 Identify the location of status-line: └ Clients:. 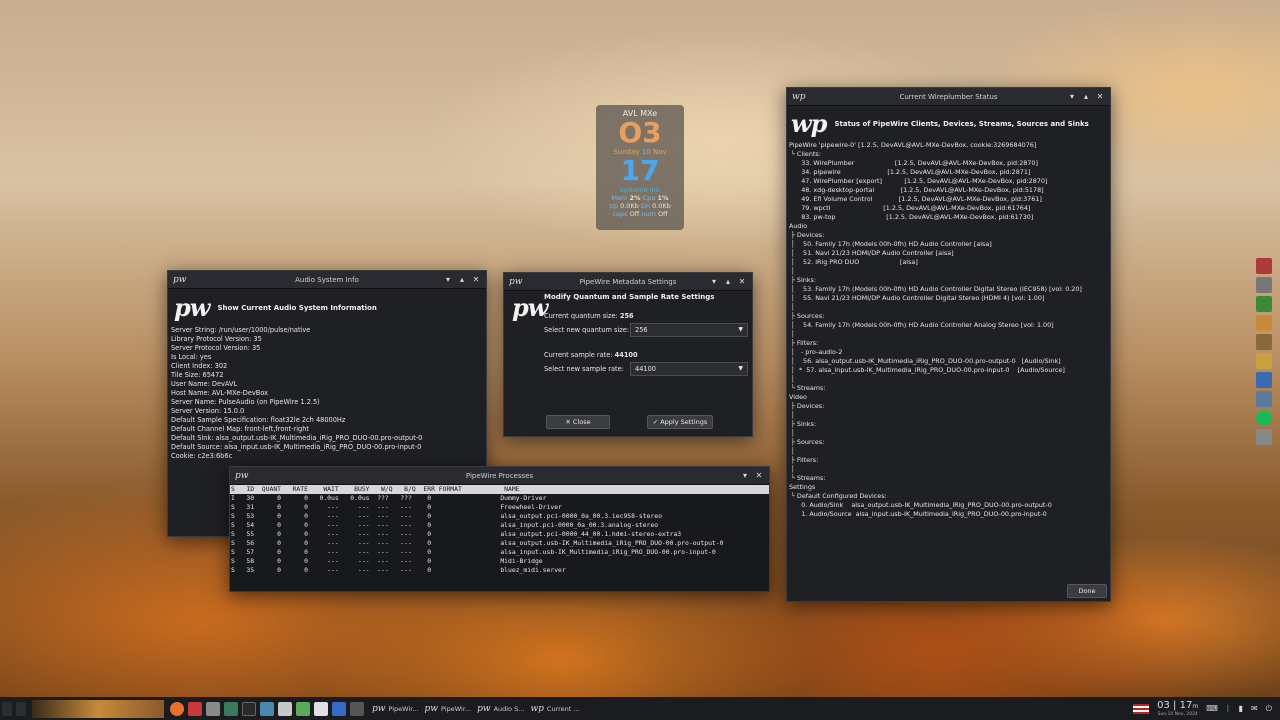
(805, 154).